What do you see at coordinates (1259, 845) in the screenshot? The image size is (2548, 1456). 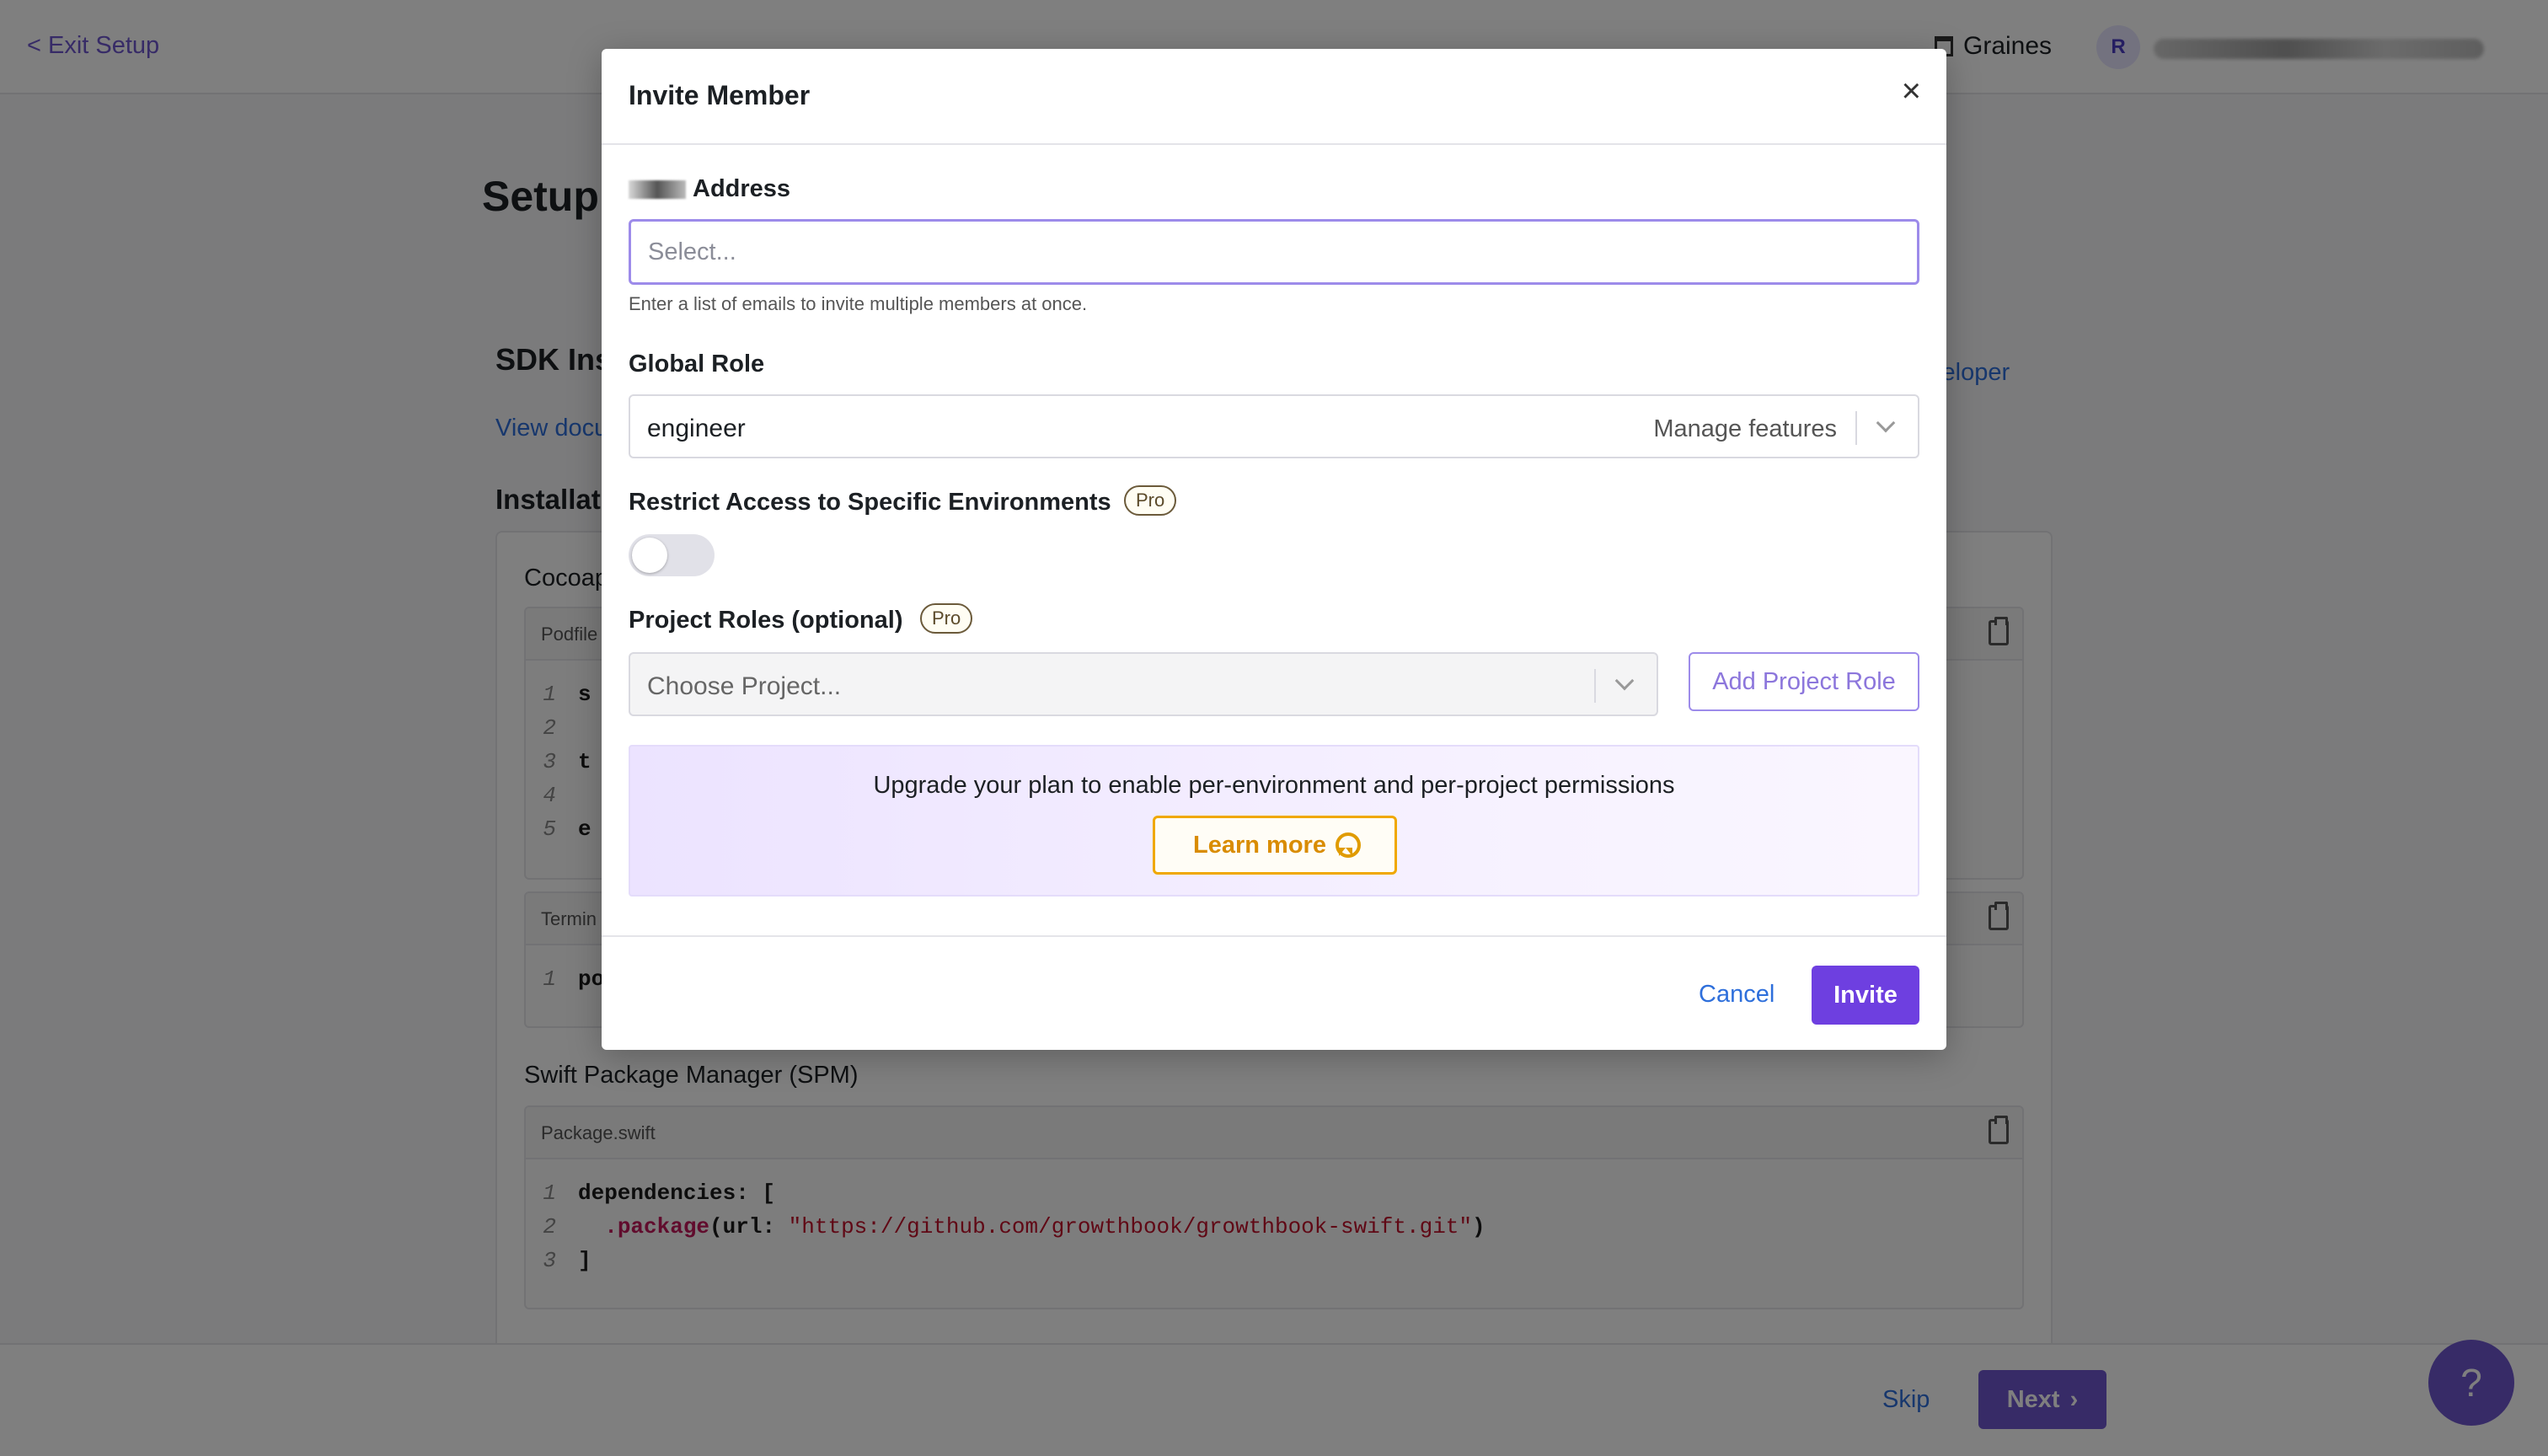 I see `learn-more-label: Learn more` at bounding box center [1259, 845].